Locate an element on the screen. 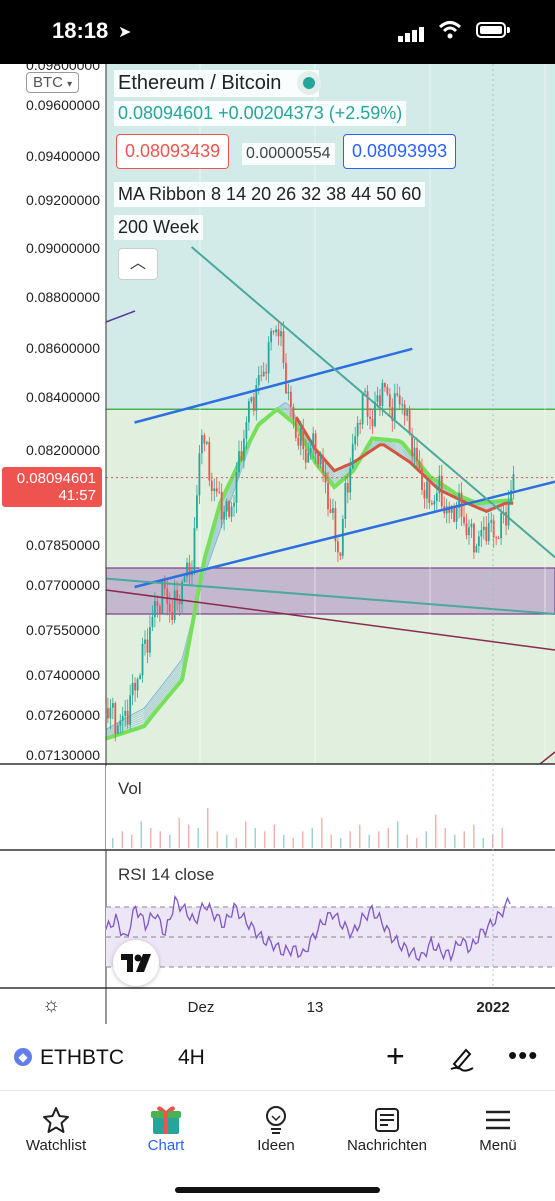  200-week-indicator: 200 Week is located at coordinates (158, 227).